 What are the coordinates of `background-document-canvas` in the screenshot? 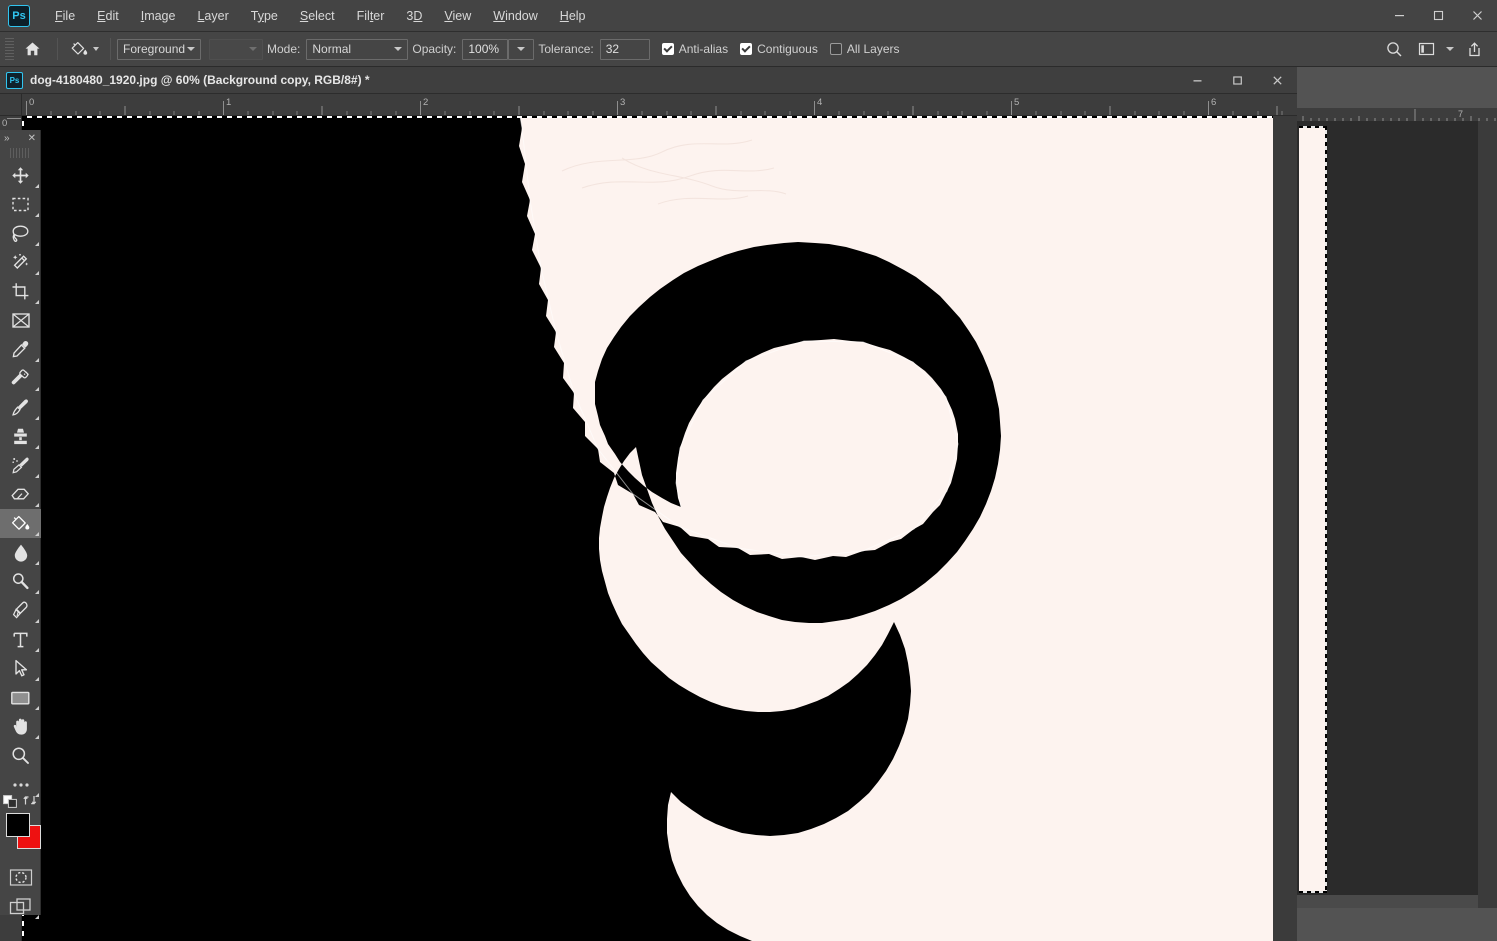 It's located at (1387, 508).